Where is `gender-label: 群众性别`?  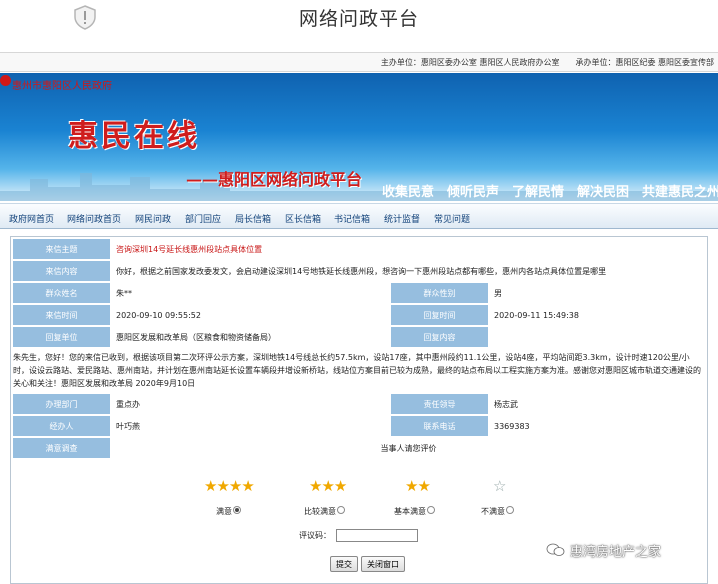 gender-label: 群众性别 is located at coordinates (439, 293).